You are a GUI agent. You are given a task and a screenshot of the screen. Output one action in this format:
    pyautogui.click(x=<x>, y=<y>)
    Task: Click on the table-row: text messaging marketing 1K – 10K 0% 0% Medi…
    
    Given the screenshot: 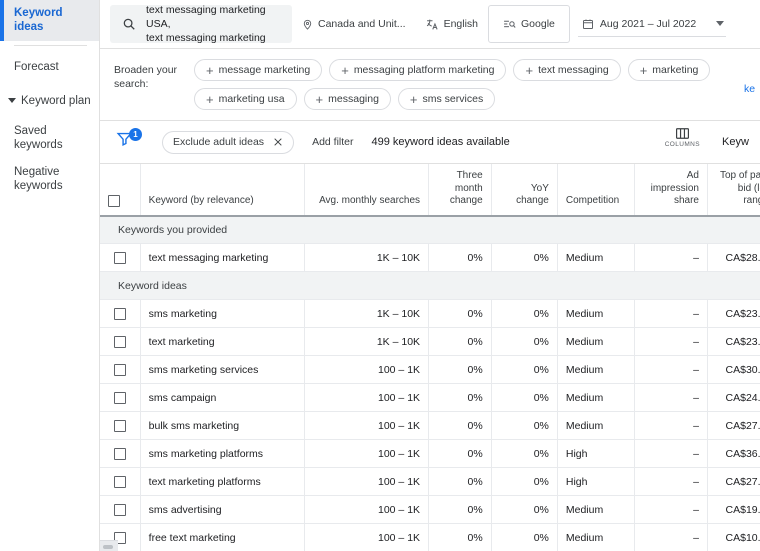 What is the action you would take?
    pyautogui.click(x=430, y=257)
    